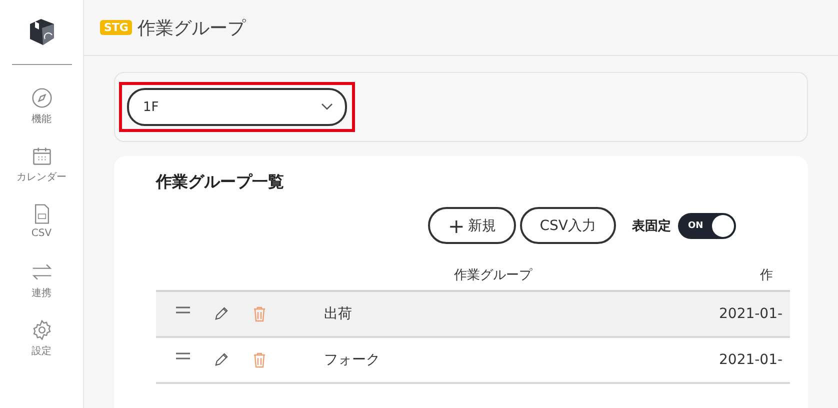 Image resolution: width=838 pixels, height=408 pixels. What do you see at coordinates (116, 27) in the screenshot?
I see `environment-badge: STG` at bounding box center [116, 27].